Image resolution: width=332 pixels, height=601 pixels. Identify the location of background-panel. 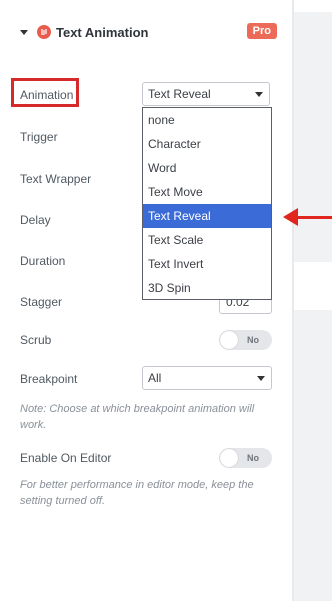
(313, 300).